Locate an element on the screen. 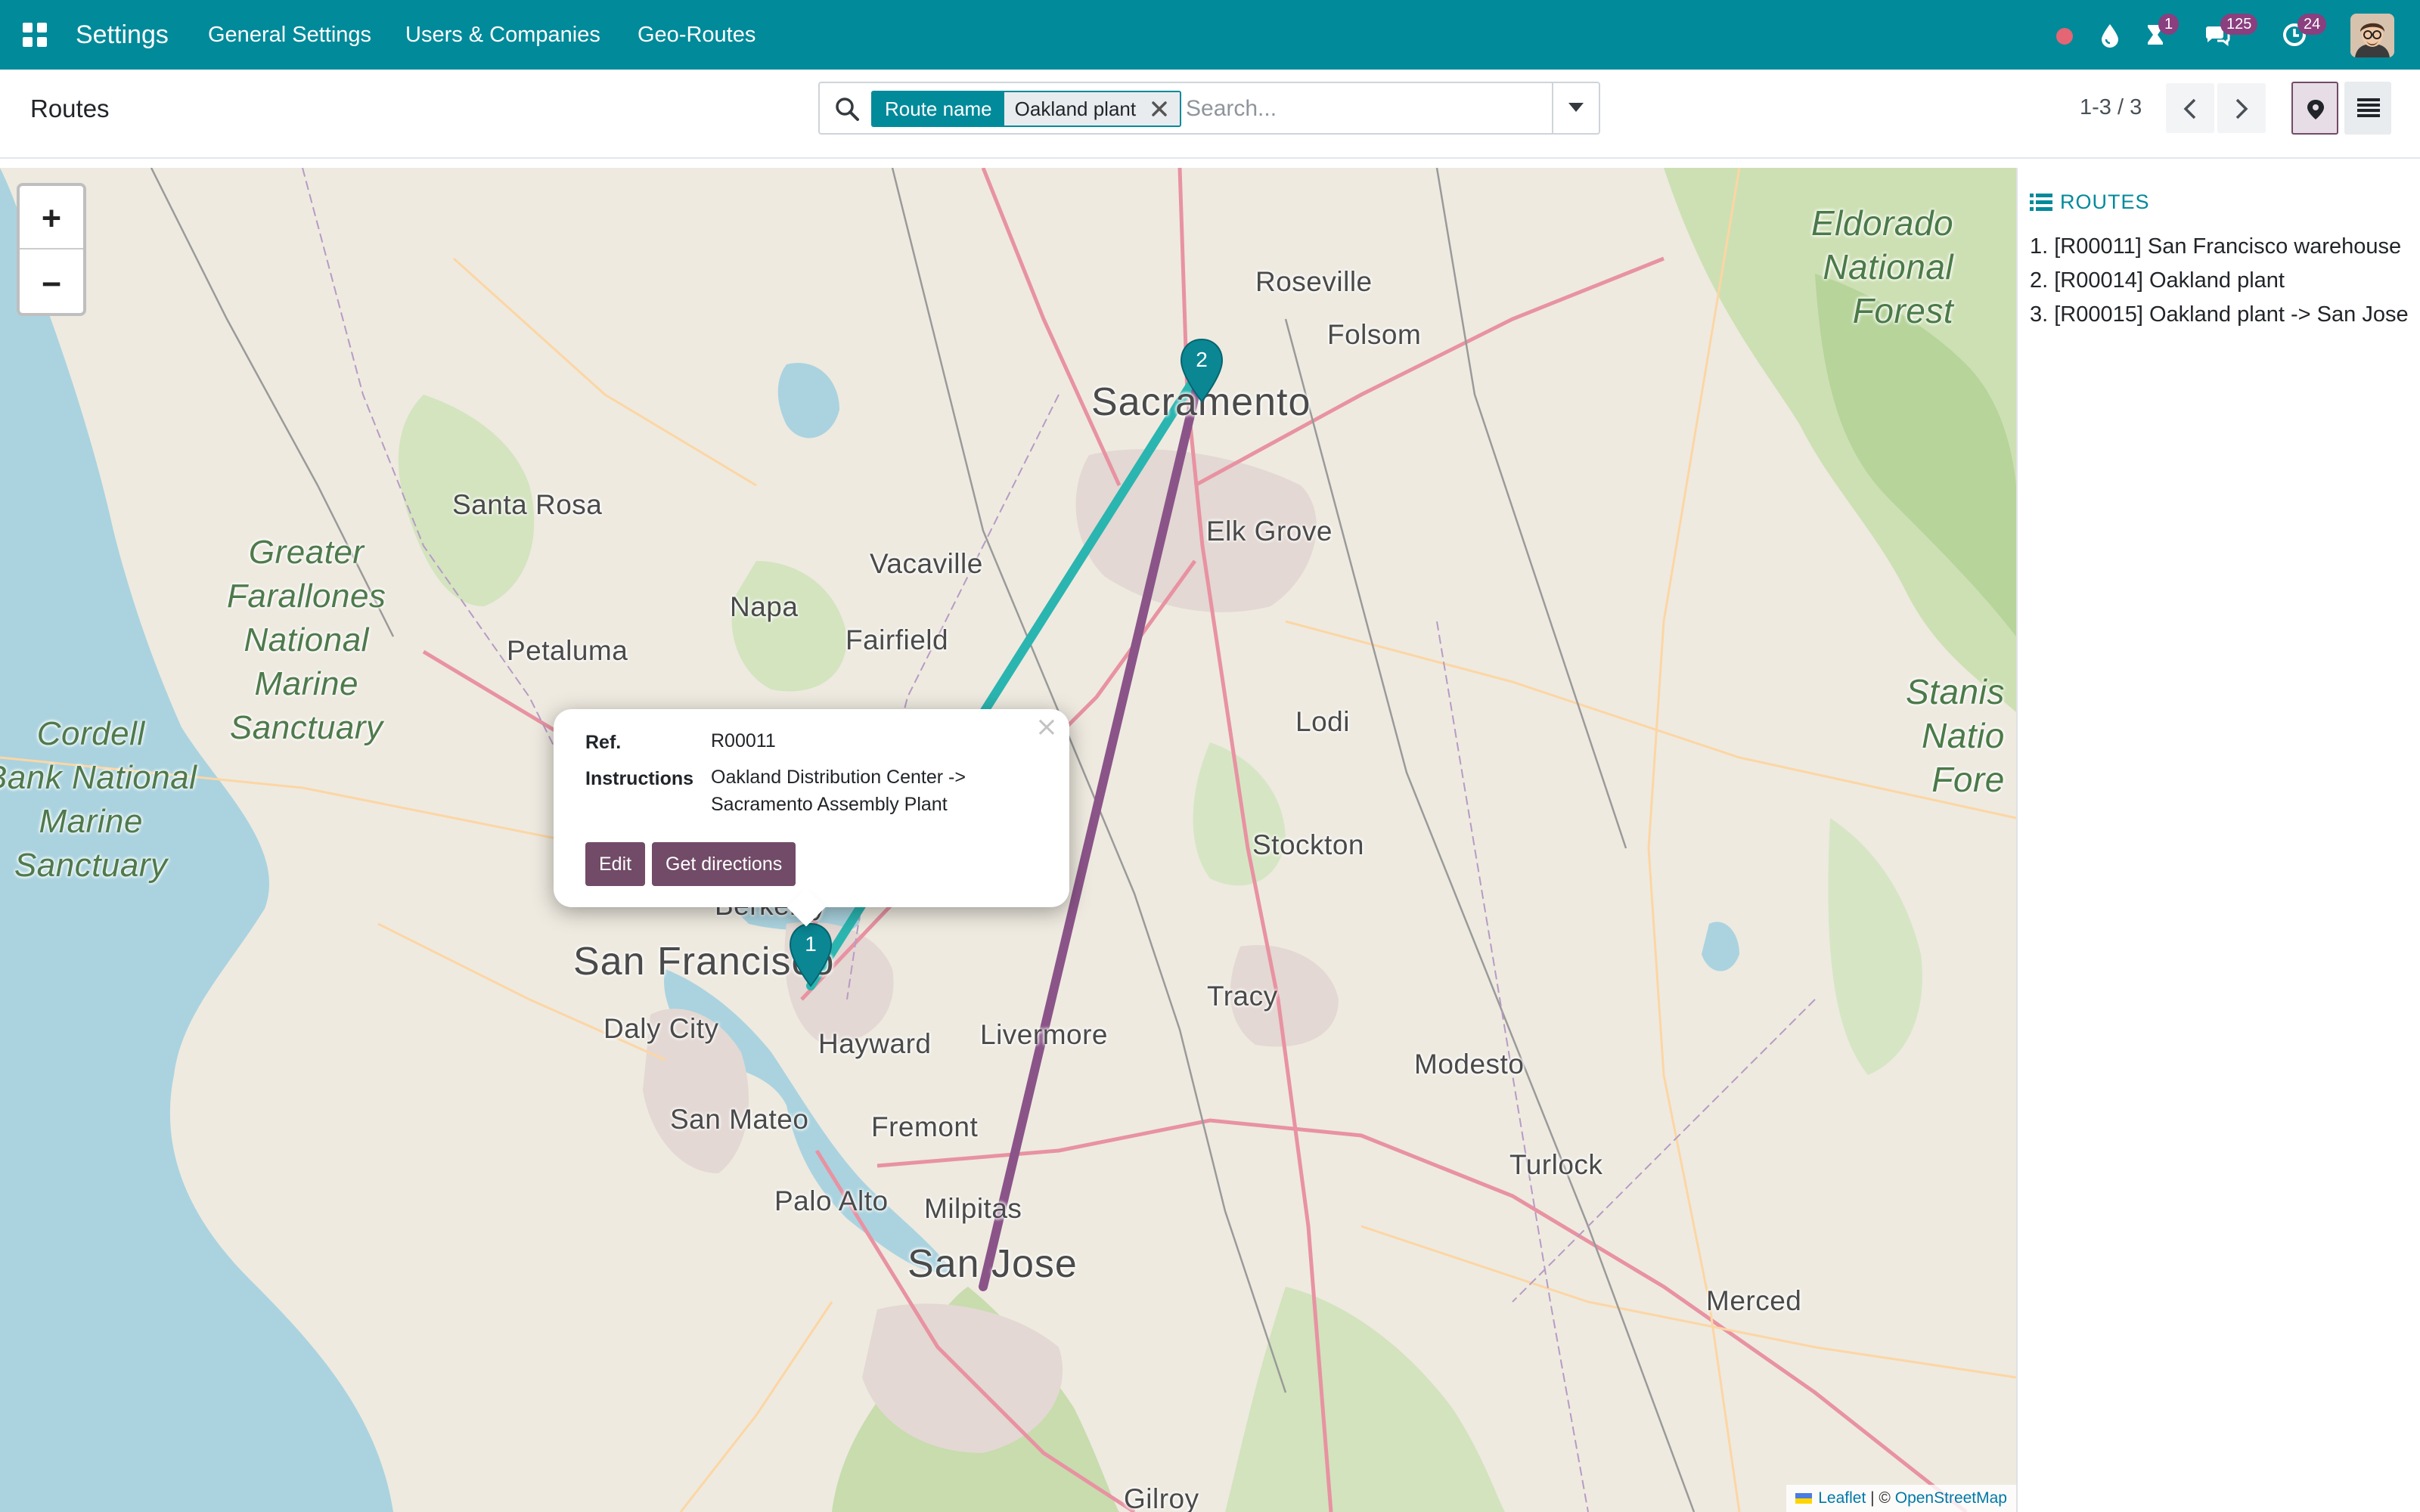  route-marker: 1 is located at coordinates (810, 958).